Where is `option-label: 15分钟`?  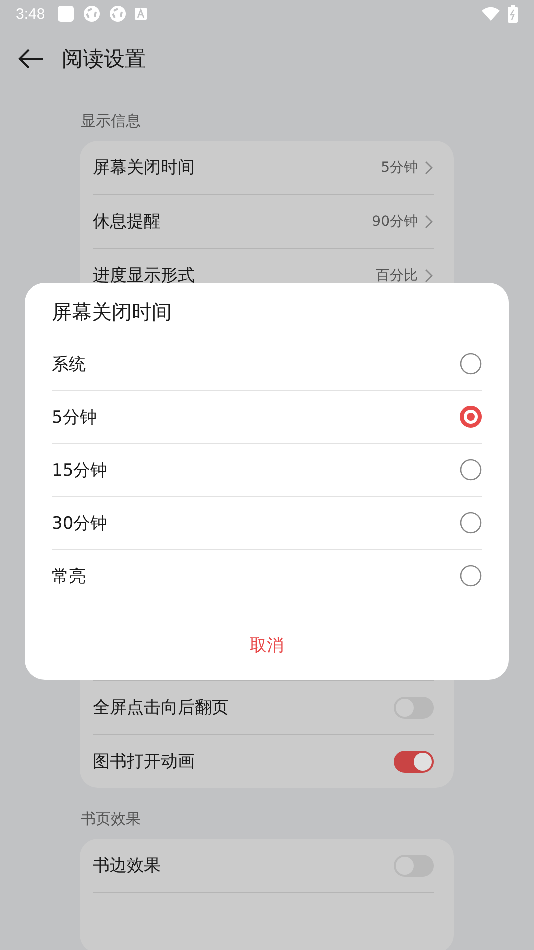
option-label: 15分钟 is located at coordinates (256, 470).